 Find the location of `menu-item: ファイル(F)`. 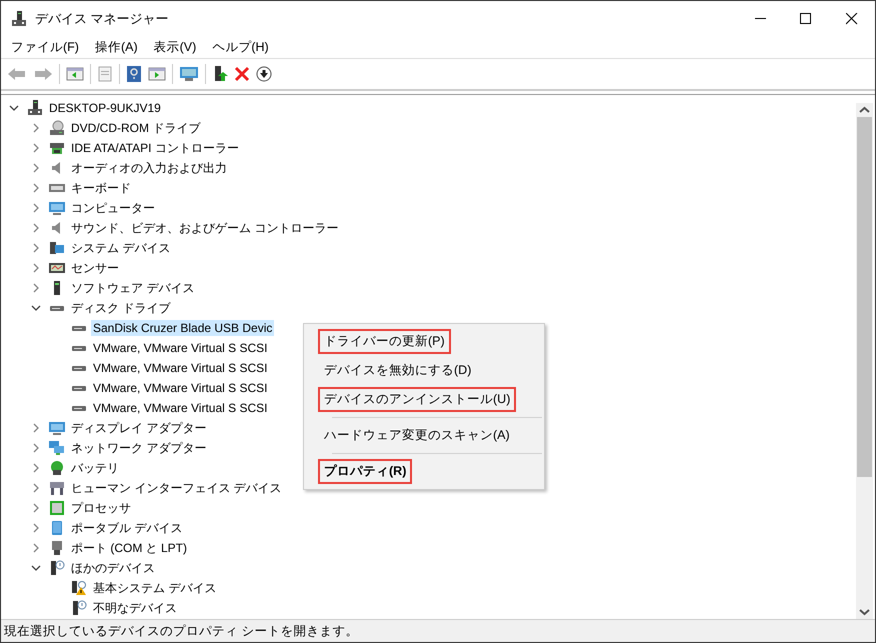

menu-item: ファイル(F) is located at coordinates (45, 47).